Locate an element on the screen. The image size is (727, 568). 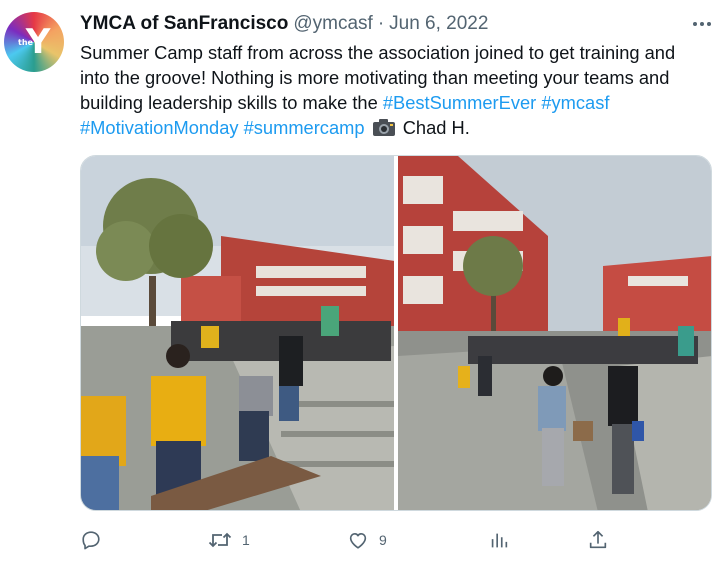
tweet-text-segment: building leadership skills to make the is located at coordinates (231, 102).